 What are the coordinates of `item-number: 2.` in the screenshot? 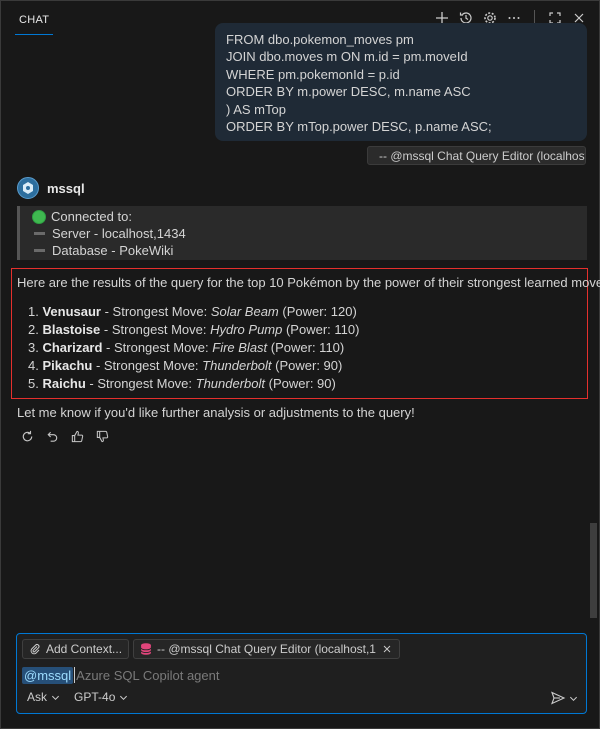 It's located at (33, 329).